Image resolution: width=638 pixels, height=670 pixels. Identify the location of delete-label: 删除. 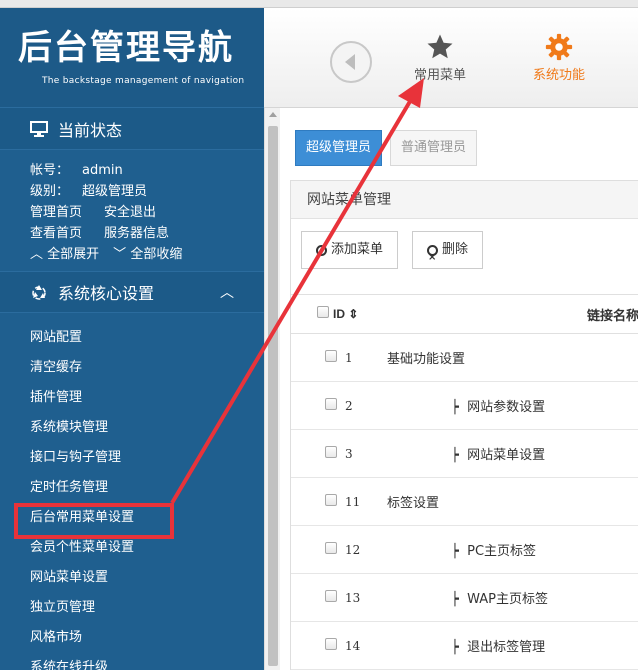
(455, 249).